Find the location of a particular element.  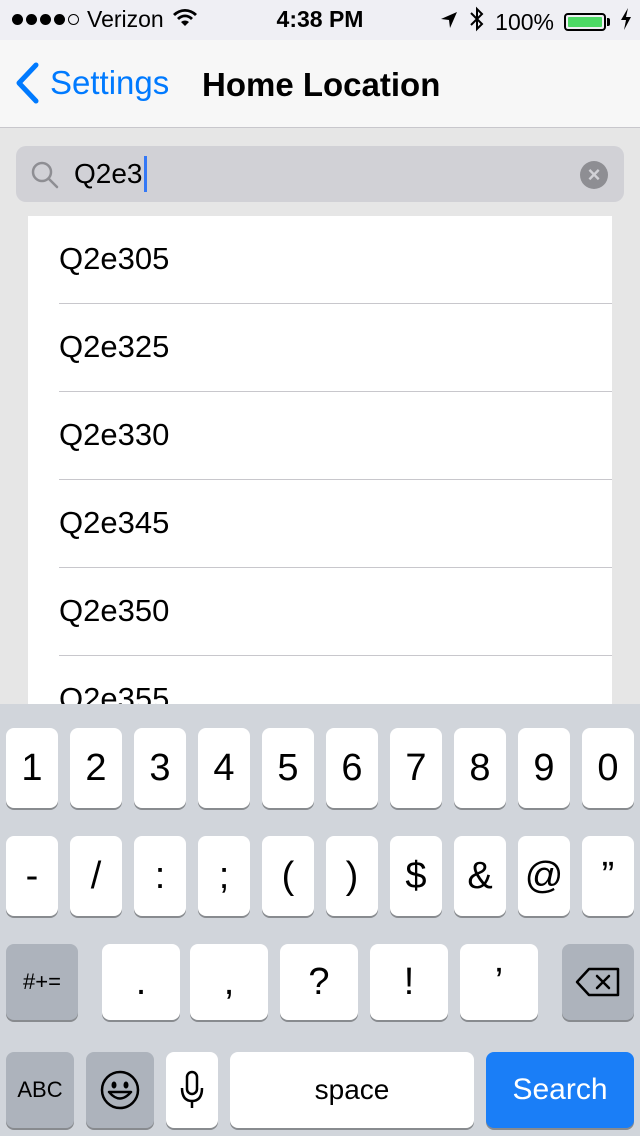

emoji-key is located at coordinates (120, 1090).